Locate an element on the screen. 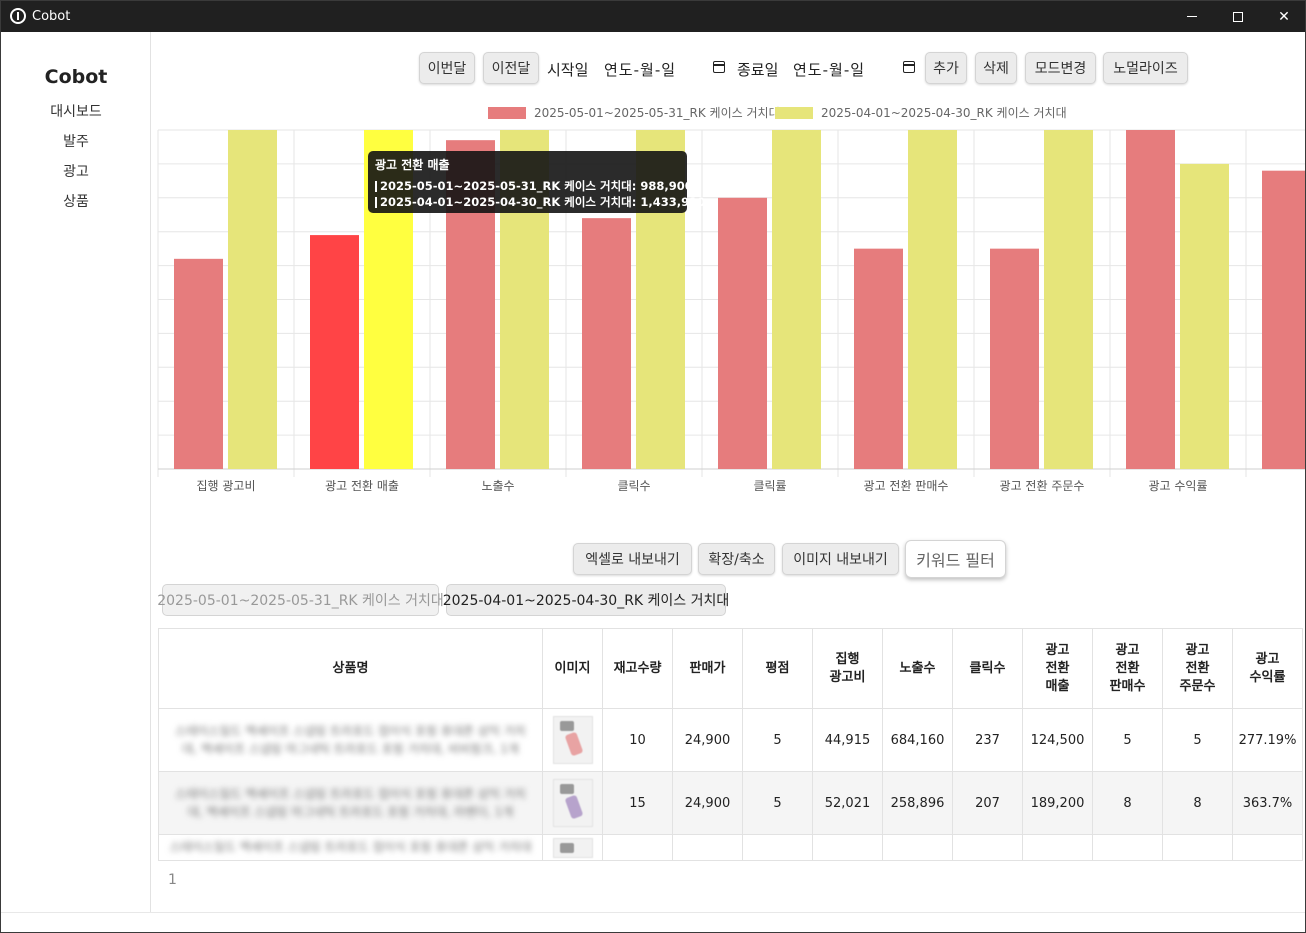  export-image-button: 이미지 내보내기 is located at coordinates (840, 559).